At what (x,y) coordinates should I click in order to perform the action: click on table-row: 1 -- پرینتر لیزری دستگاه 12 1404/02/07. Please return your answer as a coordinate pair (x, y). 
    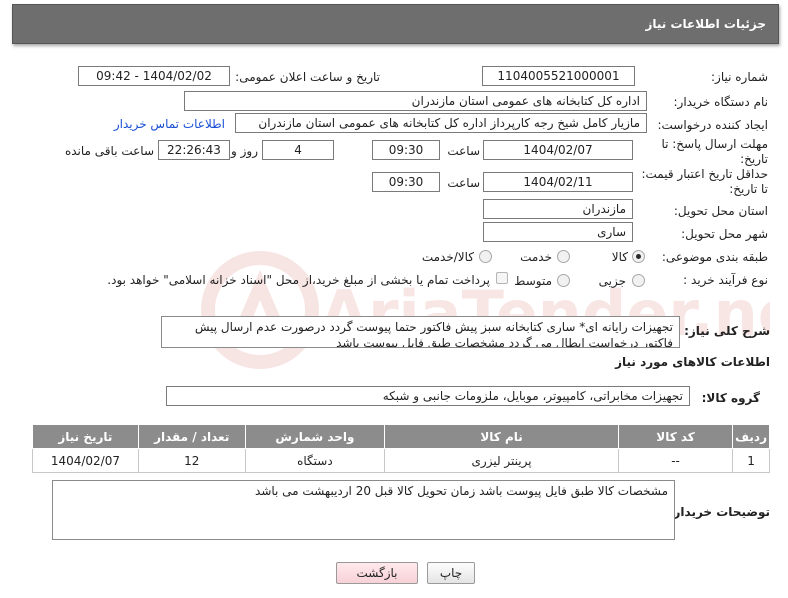
    Looking at the image, I should click on (401, 460).